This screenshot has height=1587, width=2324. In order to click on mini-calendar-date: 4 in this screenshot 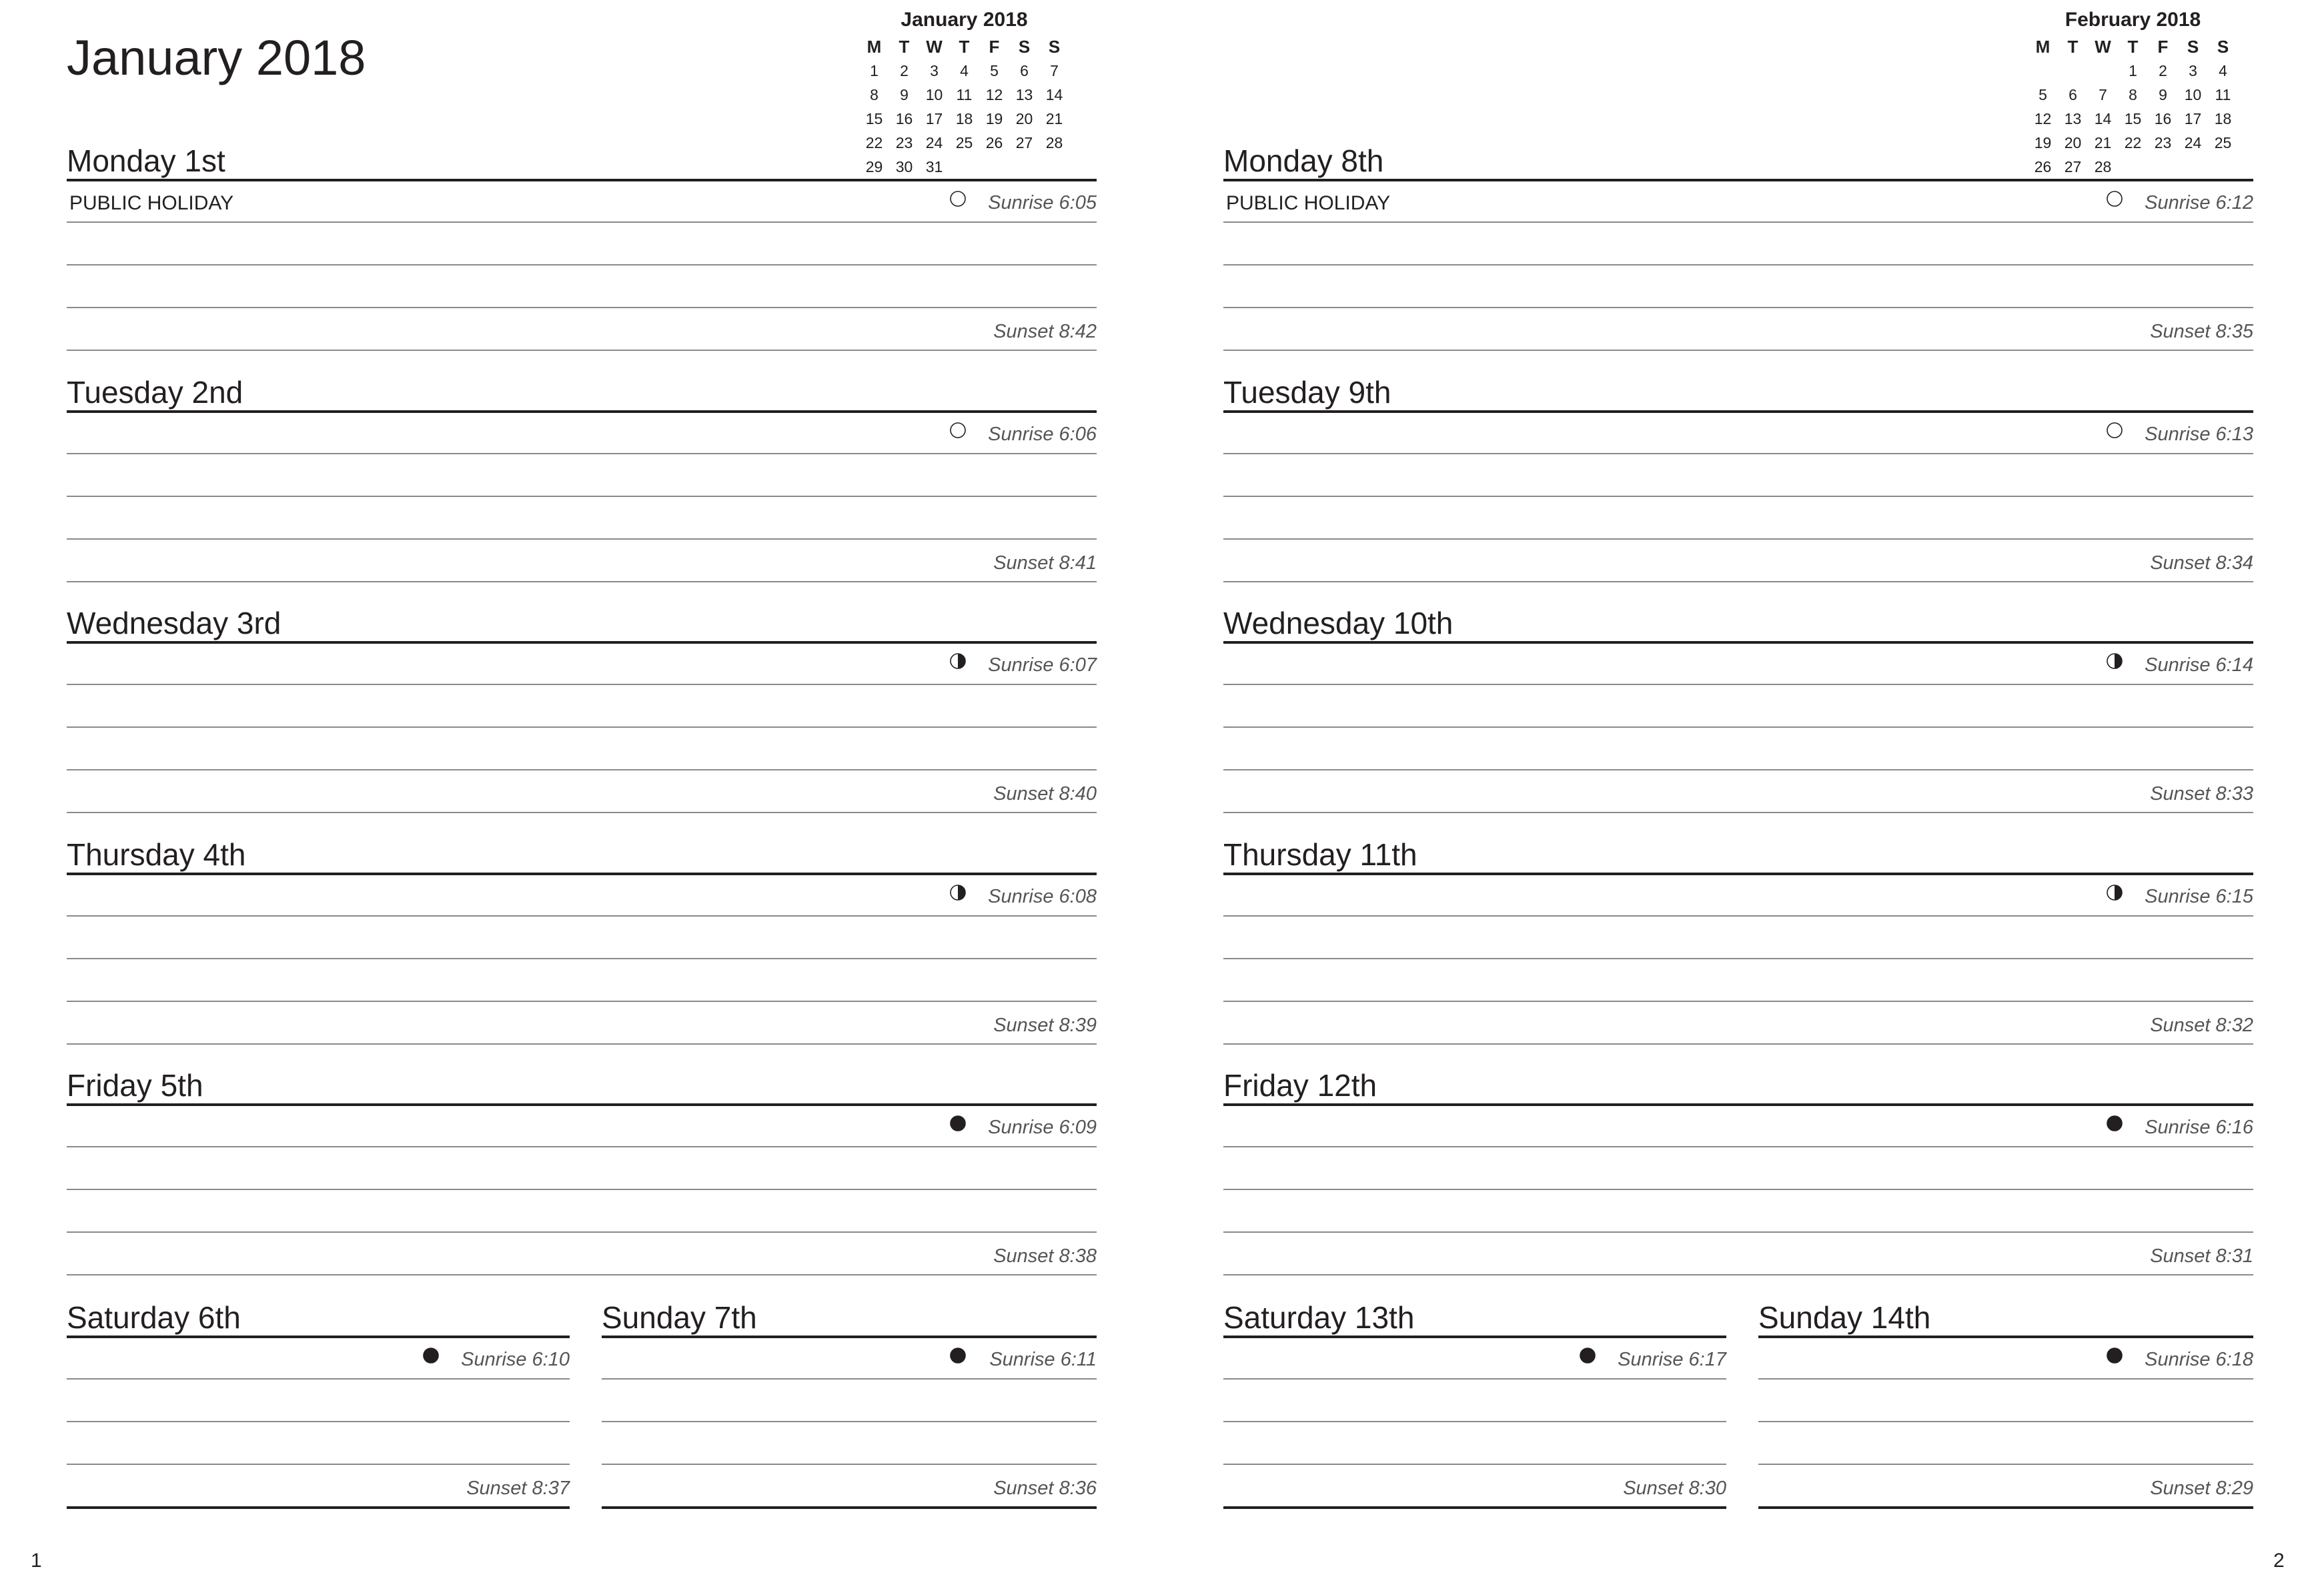, I will do `click(2223, 71)`.